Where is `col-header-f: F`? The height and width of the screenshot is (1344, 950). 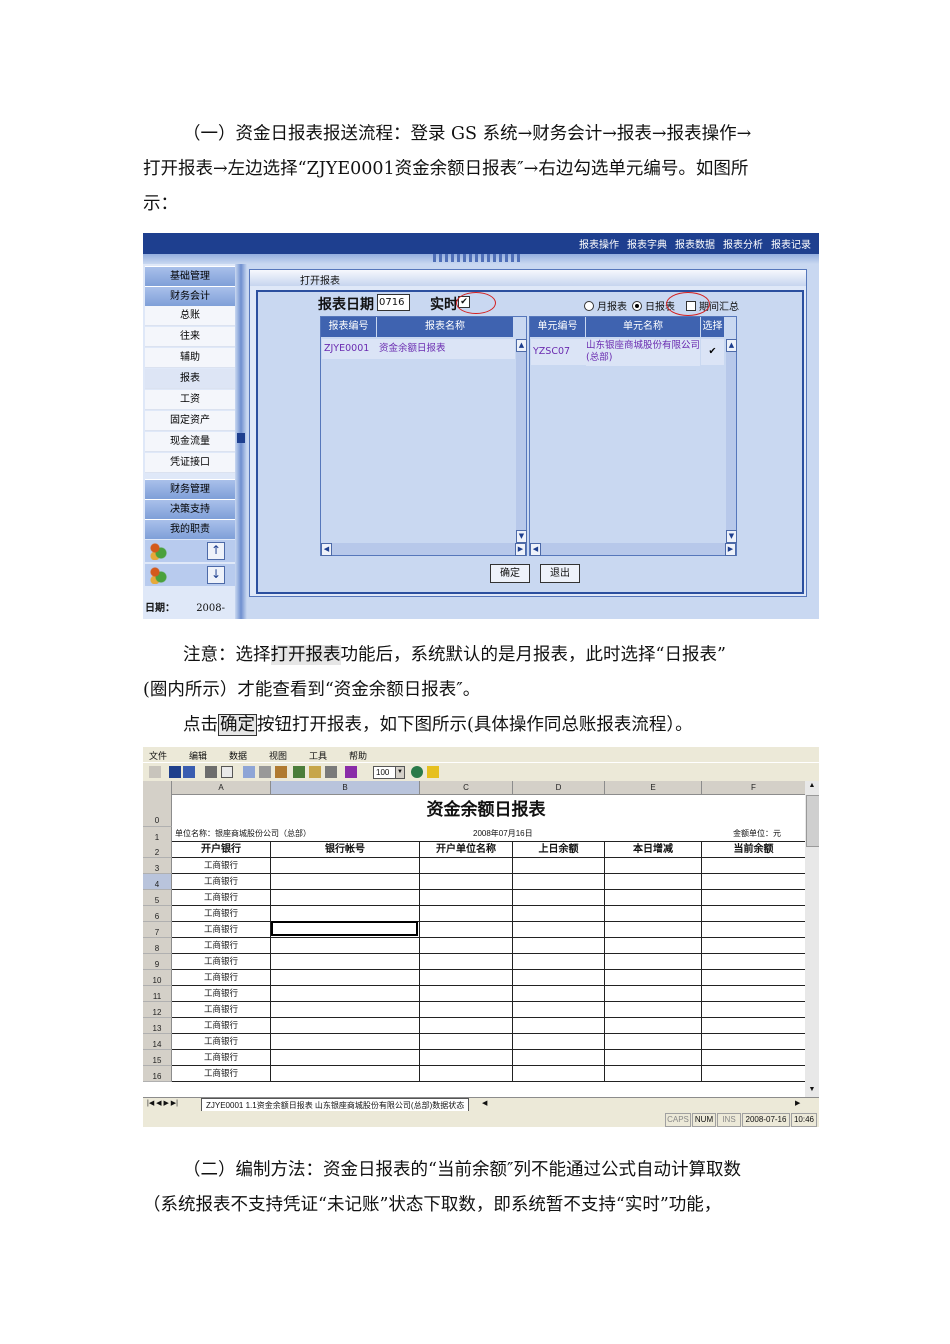 col-header-f: F is located at coordinates (754, 788).